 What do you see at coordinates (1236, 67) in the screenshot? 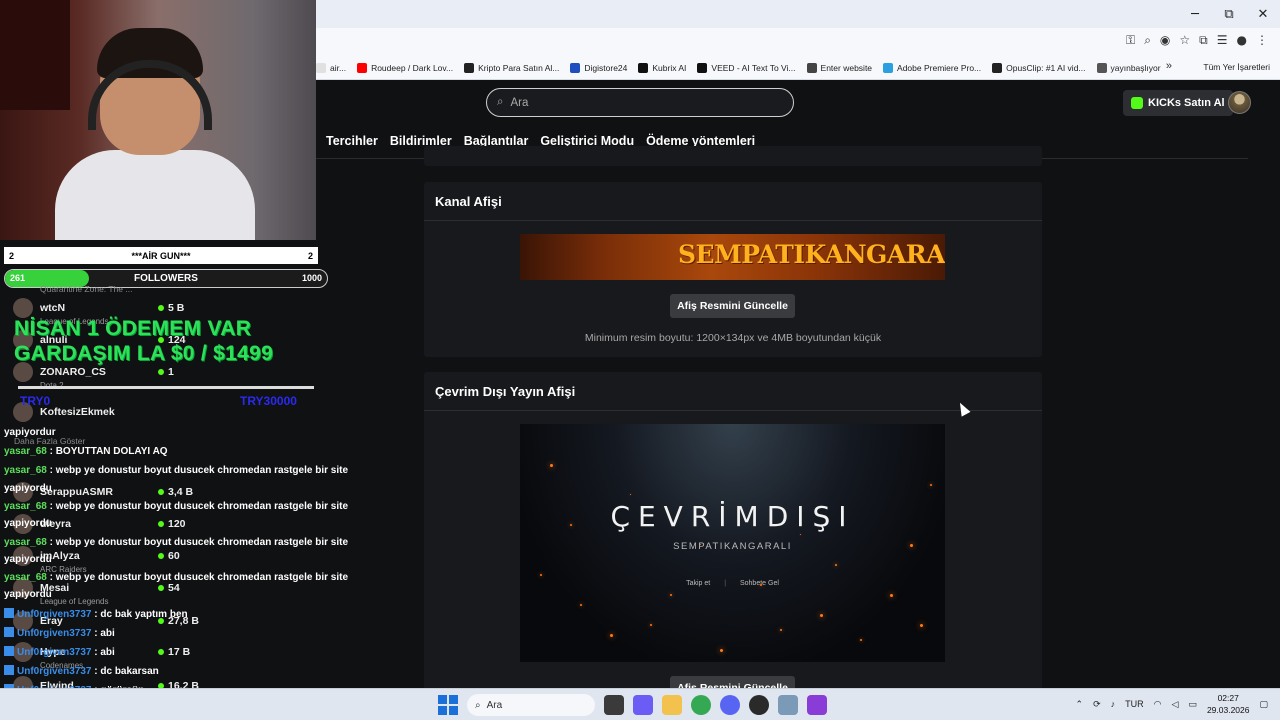
I see `all-bookmarks-folder: Tüm Yer İşaretleri` at bounding box center [1236, 67].